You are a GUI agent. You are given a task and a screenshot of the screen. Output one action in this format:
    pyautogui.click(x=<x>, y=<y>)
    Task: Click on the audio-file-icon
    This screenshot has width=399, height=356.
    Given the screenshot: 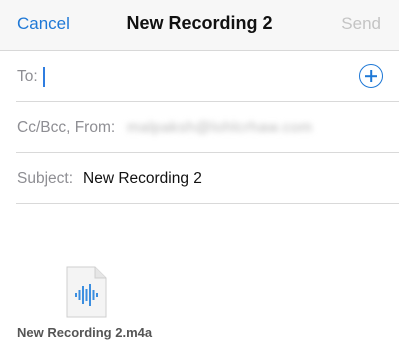 What is the action you would take?
    pyautogui.click(x=86, y=292)
    